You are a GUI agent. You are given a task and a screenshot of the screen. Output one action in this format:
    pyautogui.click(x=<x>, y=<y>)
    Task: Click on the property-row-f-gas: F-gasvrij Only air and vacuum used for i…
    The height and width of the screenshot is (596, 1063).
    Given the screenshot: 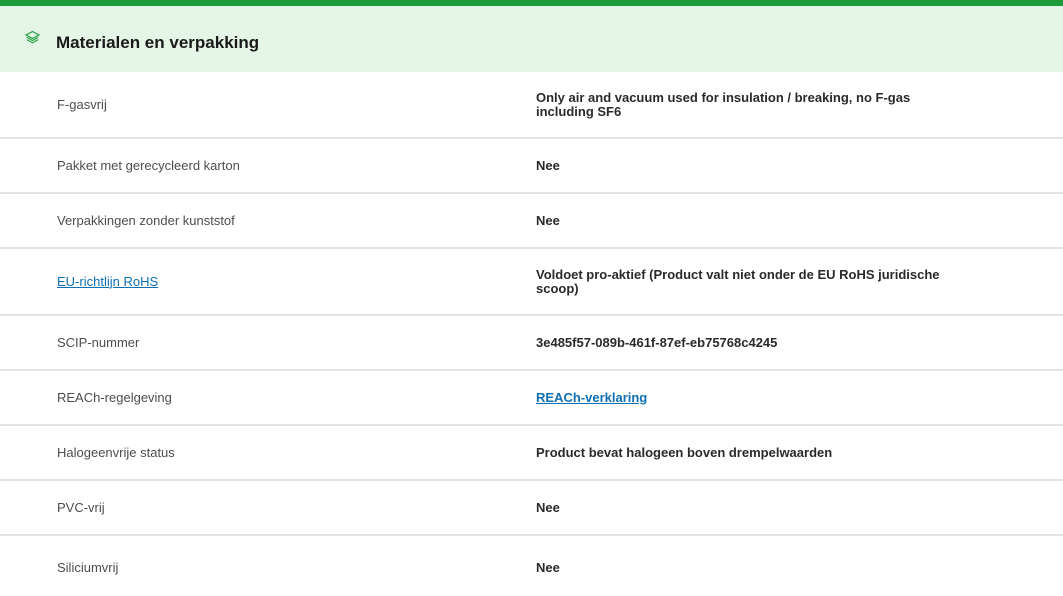 What is the action you would take?
    pyautogui.click(x=531, y=105)
    